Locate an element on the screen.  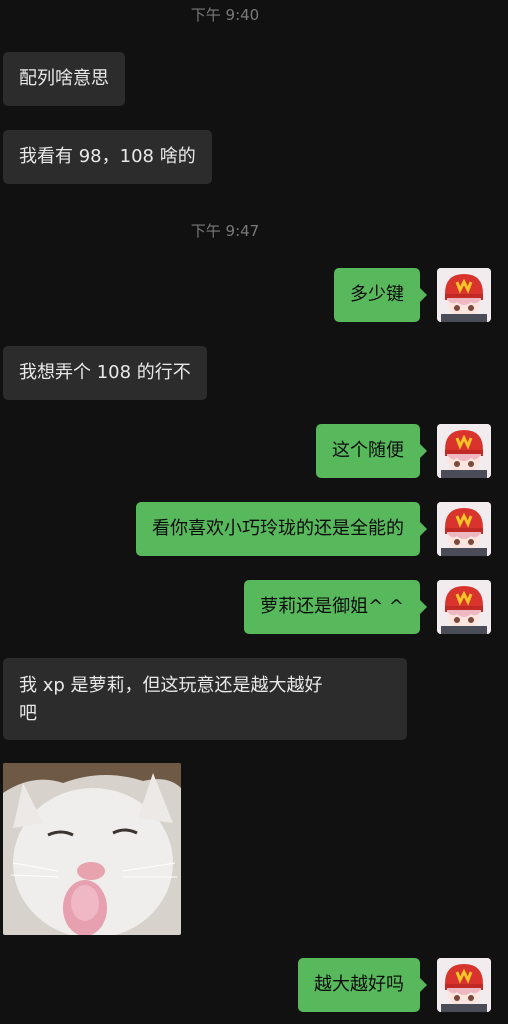
message-text: 配列啥意思 is located at coordinates (64, 78).